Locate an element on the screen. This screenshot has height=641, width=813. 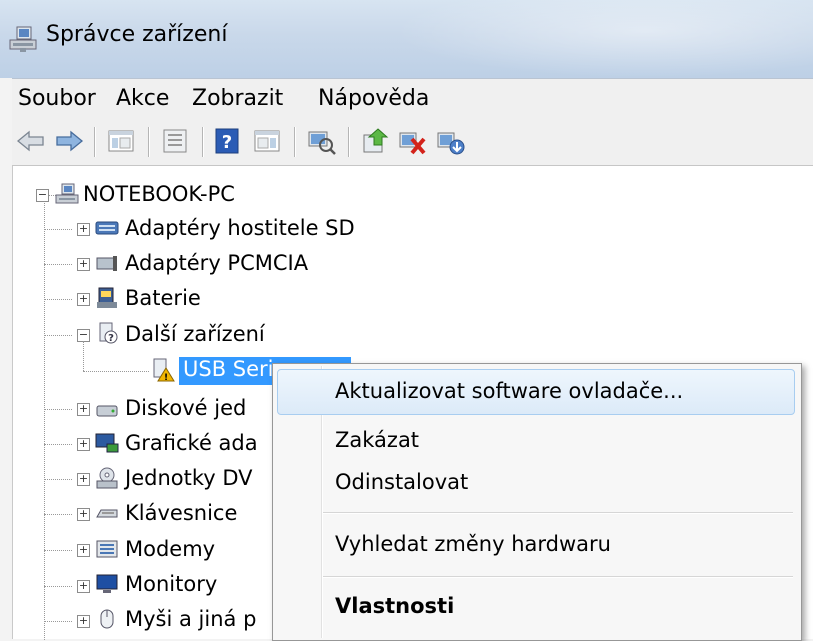
properties-icon is located at coordinates (175, 141).